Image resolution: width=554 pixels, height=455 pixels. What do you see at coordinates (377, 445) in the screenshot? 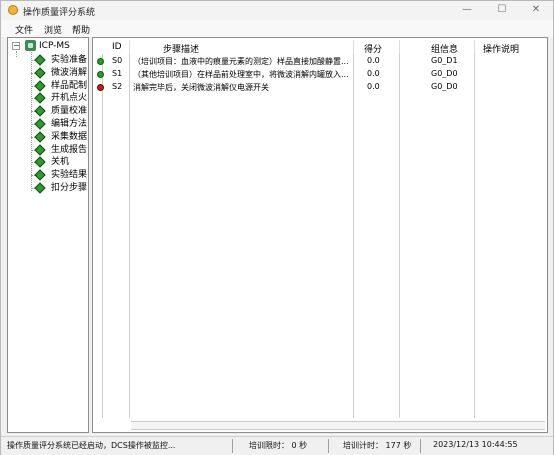
I see `status-elapsed: 培训计时： 177 秒` at bounding box center [377, 445].